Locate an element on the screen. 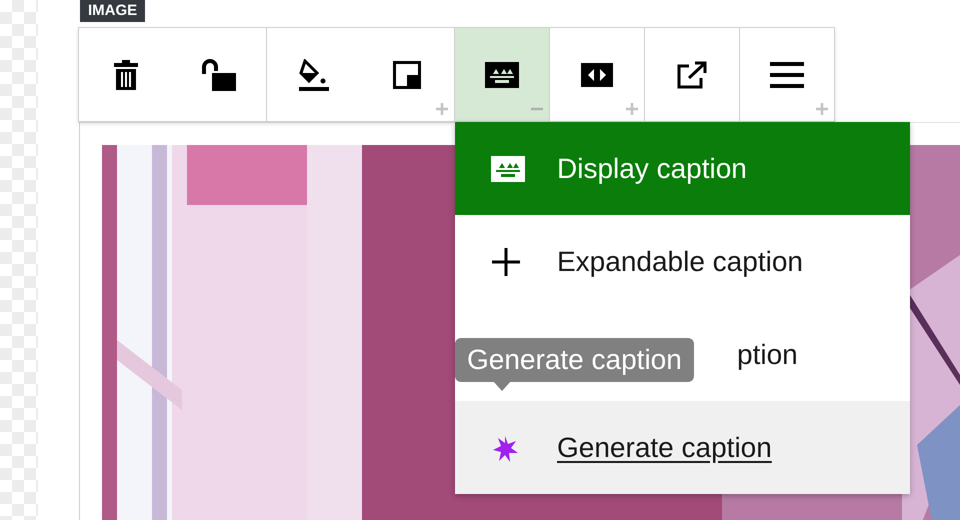 Image resolution: width=960 pixels, height=520 pixels. corner-square-icon is located at coordinates (407, 74).